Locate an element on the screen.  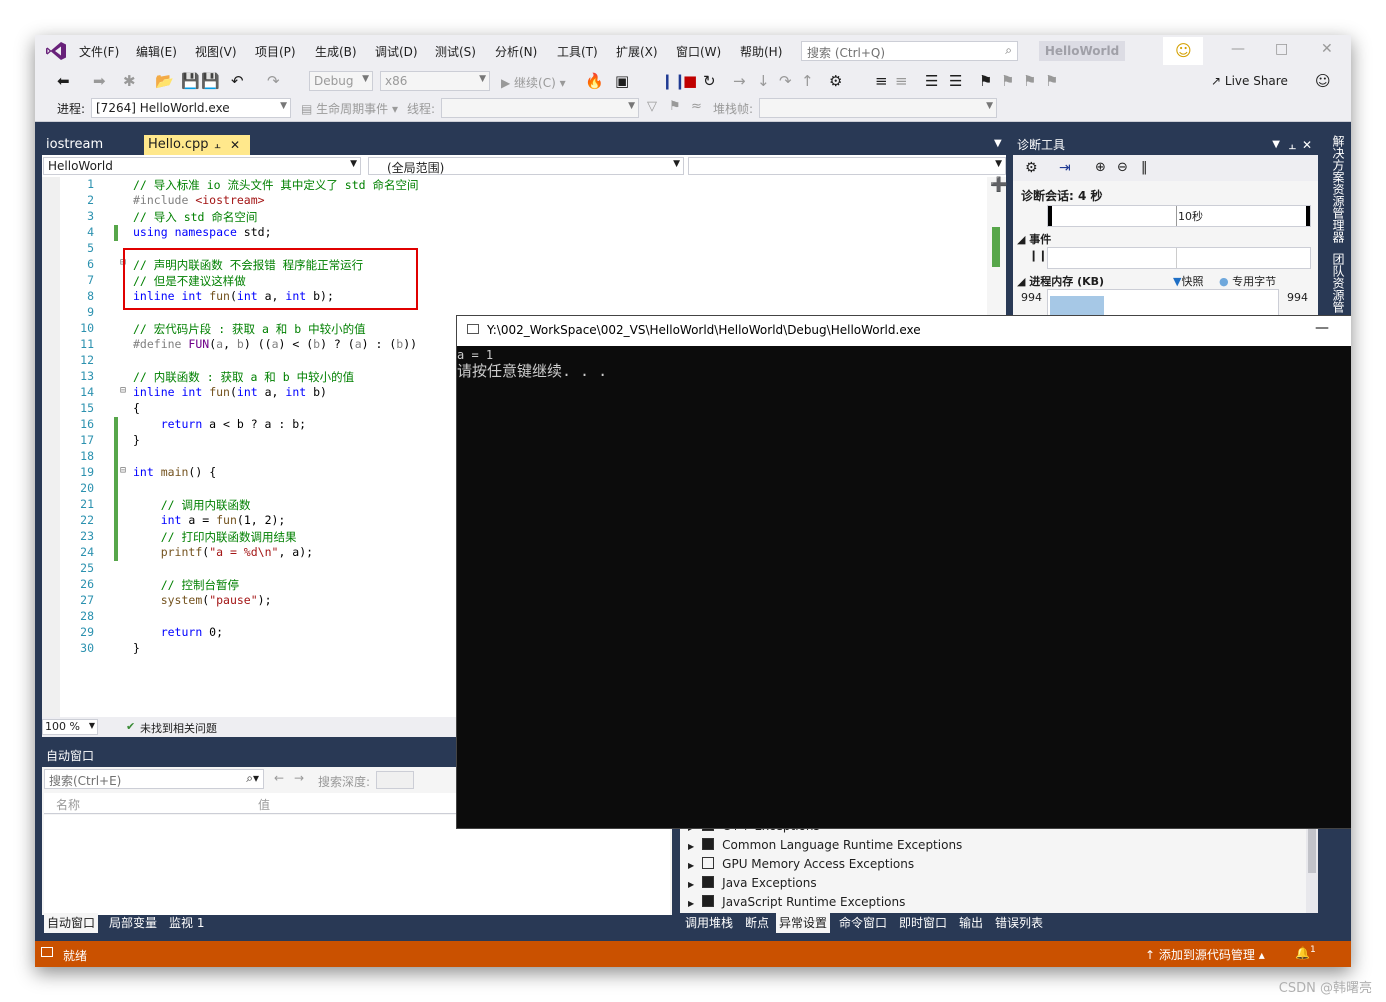
export-icon: ⇥ is located at coordinates (1065, 168).